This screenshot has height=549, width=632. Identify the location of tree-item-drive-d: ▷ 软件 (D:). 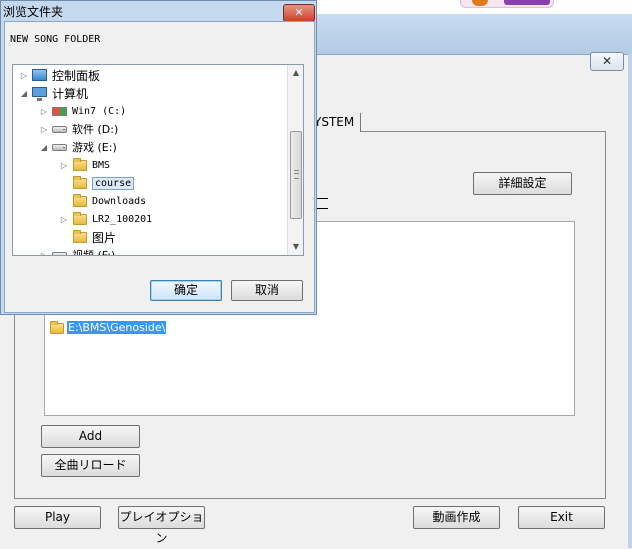
(78, 129).